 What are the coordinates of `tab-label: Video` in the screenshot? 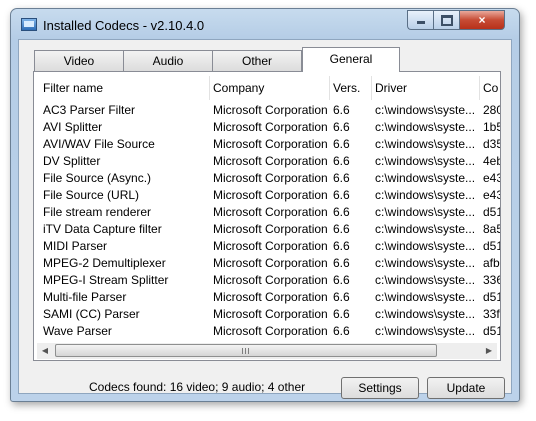 It's located at (79, 61).